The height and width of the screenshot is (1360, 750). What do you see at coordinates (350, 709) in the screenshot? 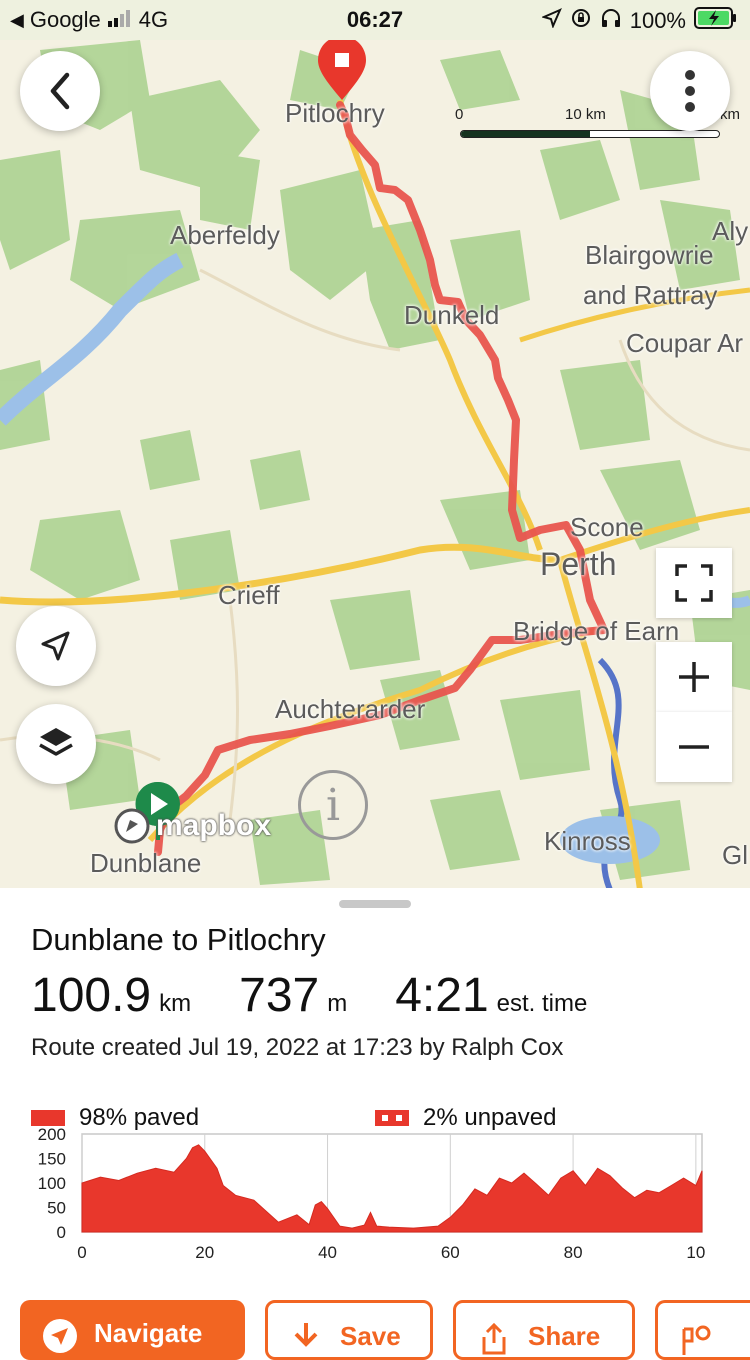
I see `label-auchterarder: Auchterarder` at bounding box center [350, 709].